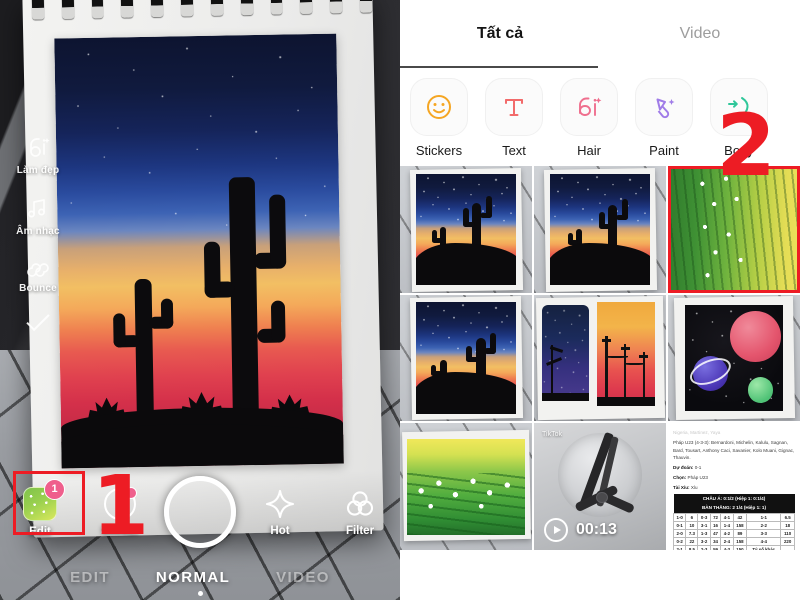 This screenshot has height=600, width=800. What do you see at coordinates (280, 503) in the screenshot?
I see `sparkle-star-icon` at bounding box center [280, 503].